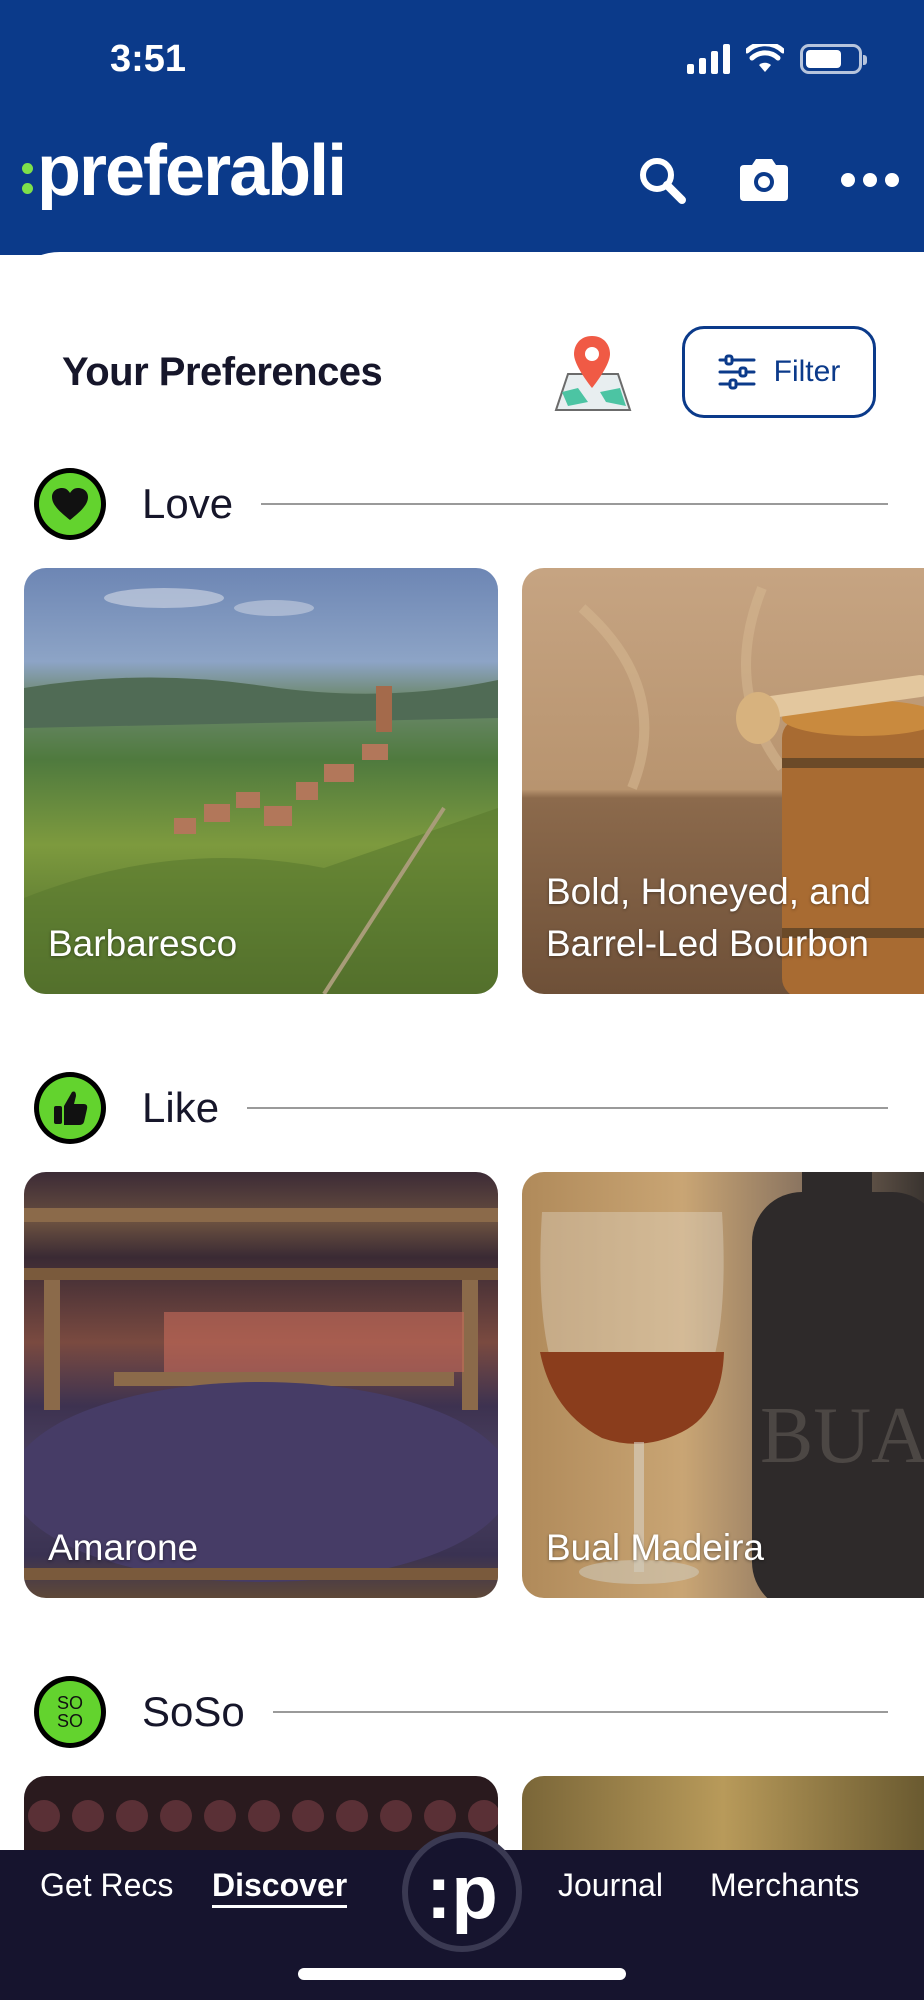 The width and height of the screenshot is (924, 2000). What do you see at coordinates (833, 59) in the screenshot?
I see `battery-icon` at bounding box center [833, 59].